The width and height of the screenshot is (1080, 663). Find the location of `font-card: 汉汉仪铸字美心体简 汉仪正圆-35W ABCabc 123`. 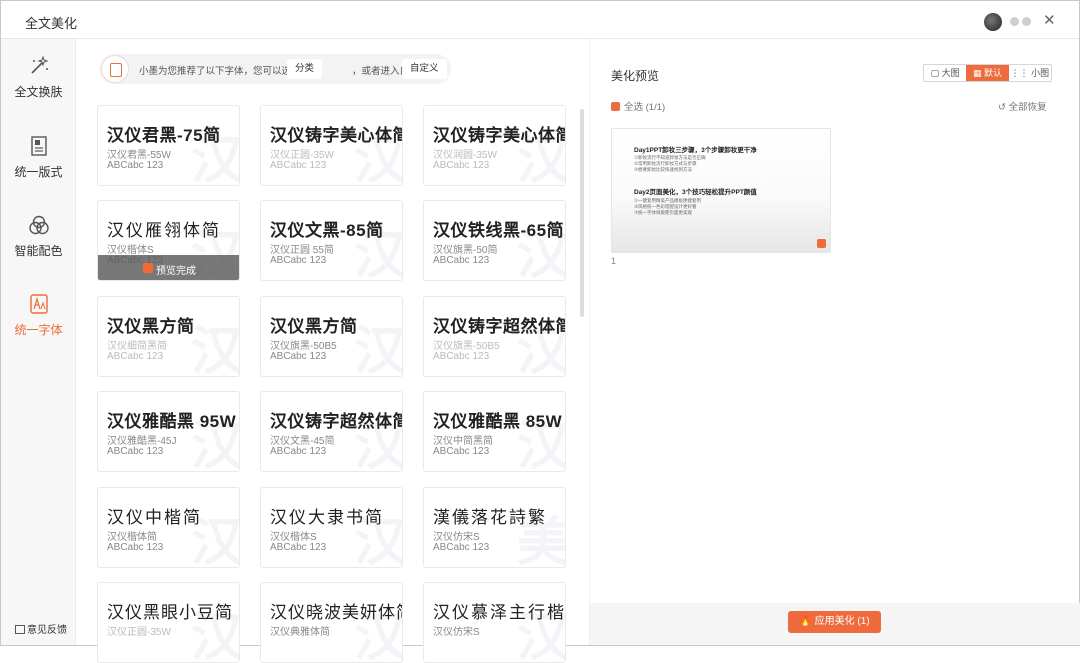

font-card: 汉汉仪铸字美心体简 汉仪正圆-35W ABCabc 123 is located at coordinates (331, 145).